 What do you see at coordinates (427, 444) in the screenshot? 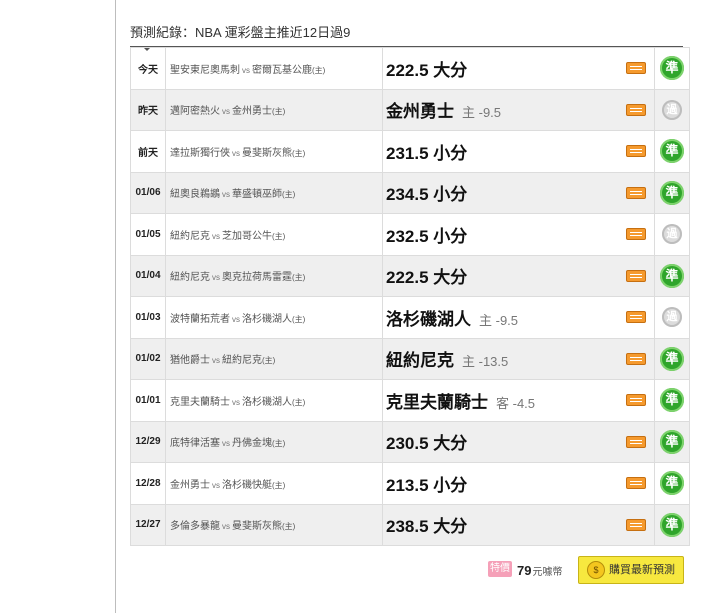
I see `pick-value: 230.5 大分` at bounding box center [427, 444].